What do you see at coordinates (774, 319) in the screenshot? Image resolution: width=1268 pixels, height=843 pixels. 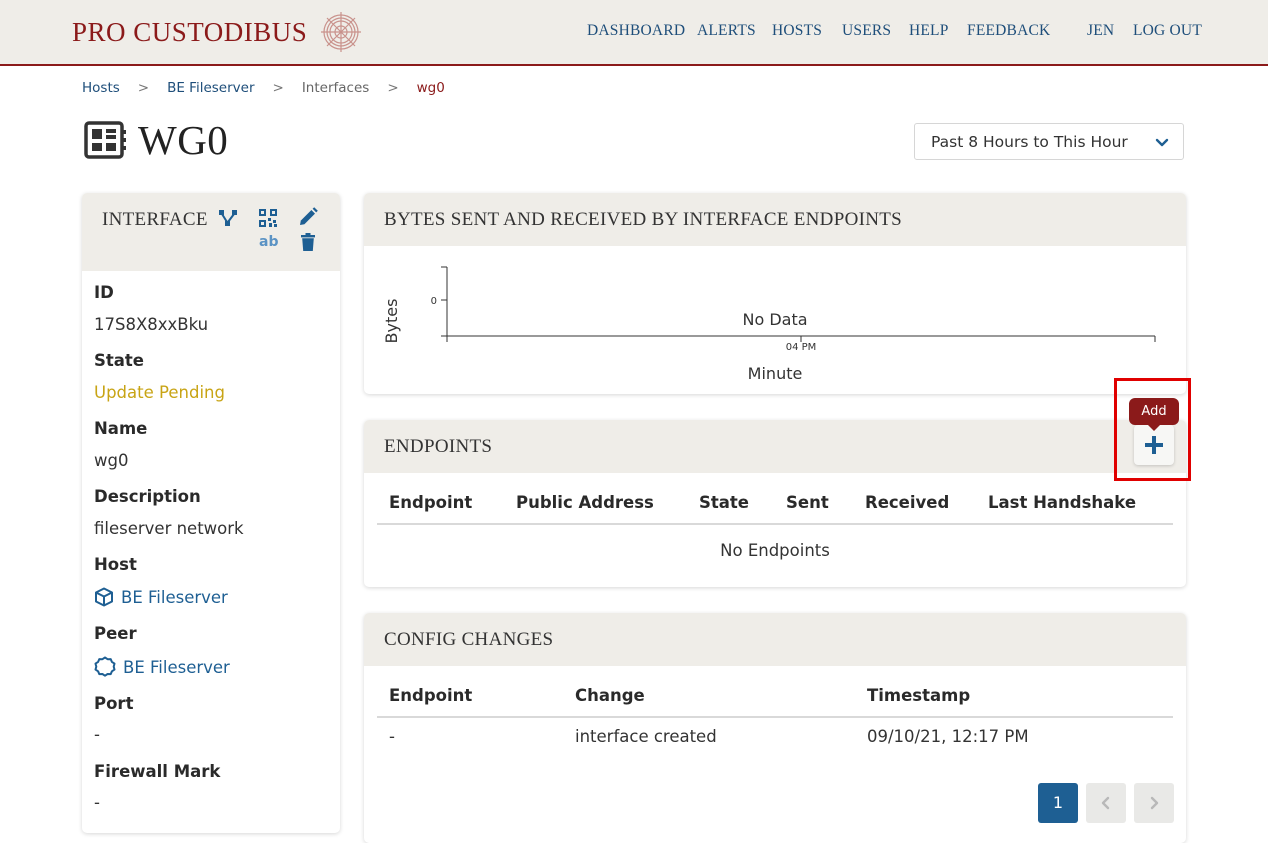 I see `chart-empty-message: No Data` at bounding box center [774, 319].